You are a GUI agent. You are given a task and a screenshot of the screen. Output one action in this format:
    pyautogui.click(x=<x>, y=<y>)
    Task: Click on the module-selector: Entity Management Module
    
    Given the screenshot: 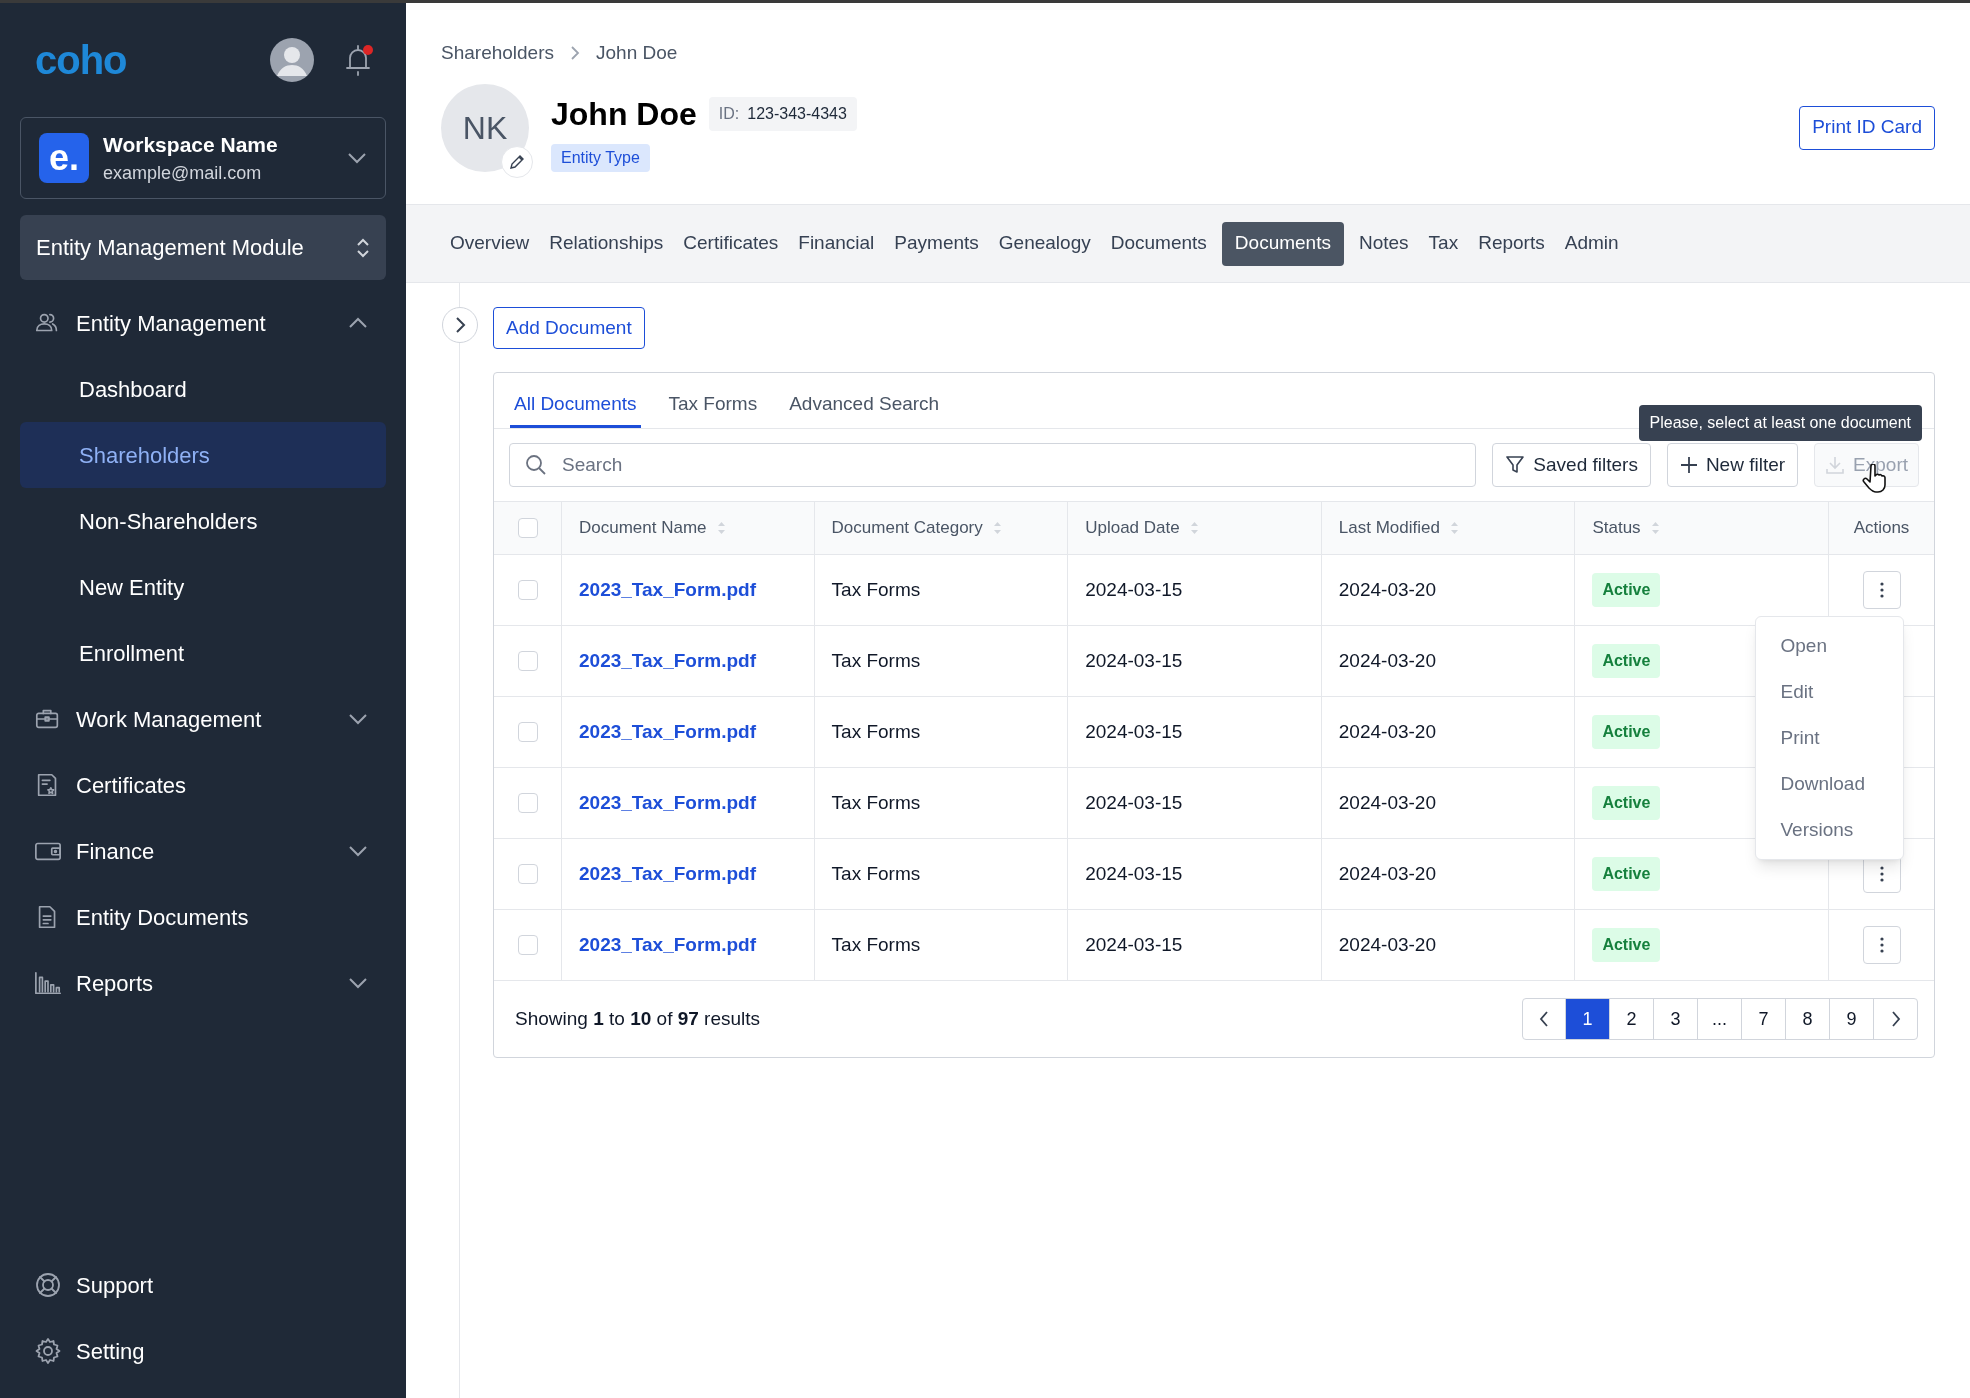 What is the action you would take?
    pyautogui.click(x=203, y=247)
    